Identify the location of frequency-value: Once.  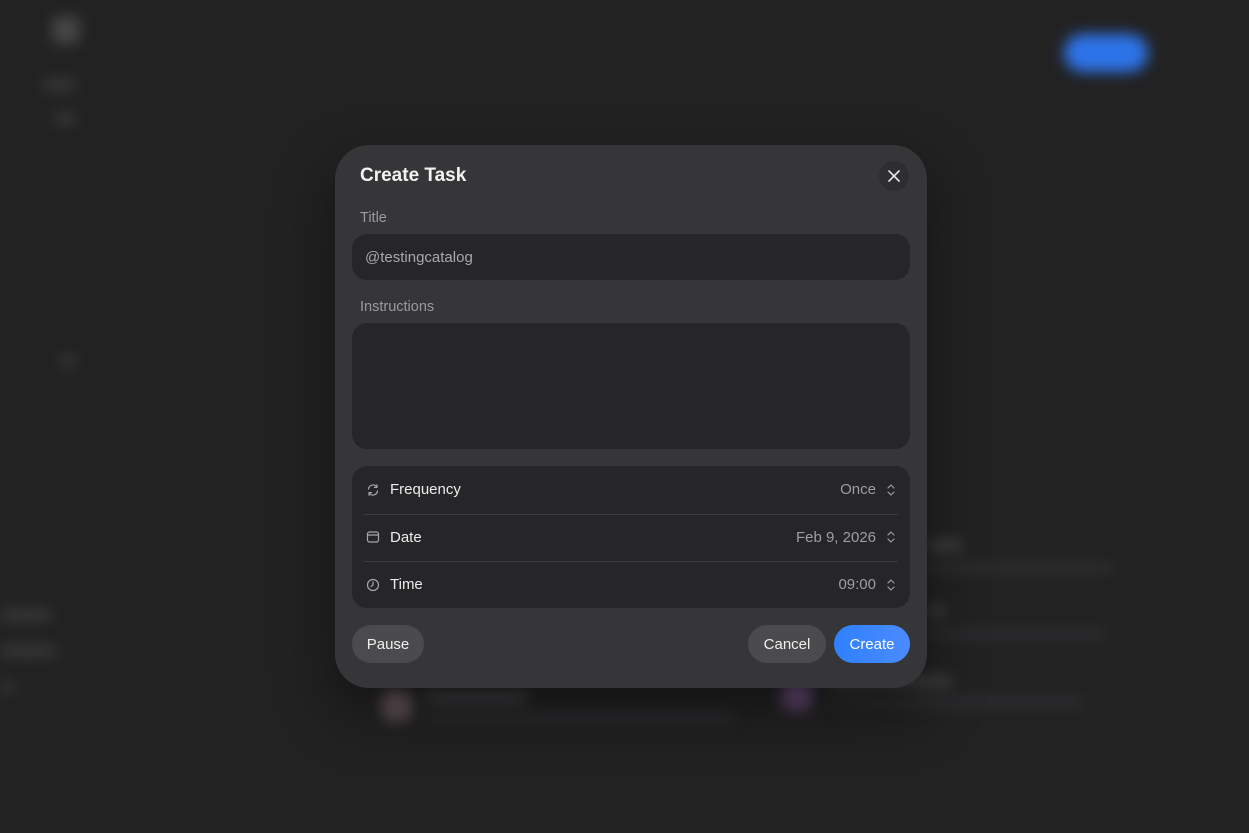
(858, 490).